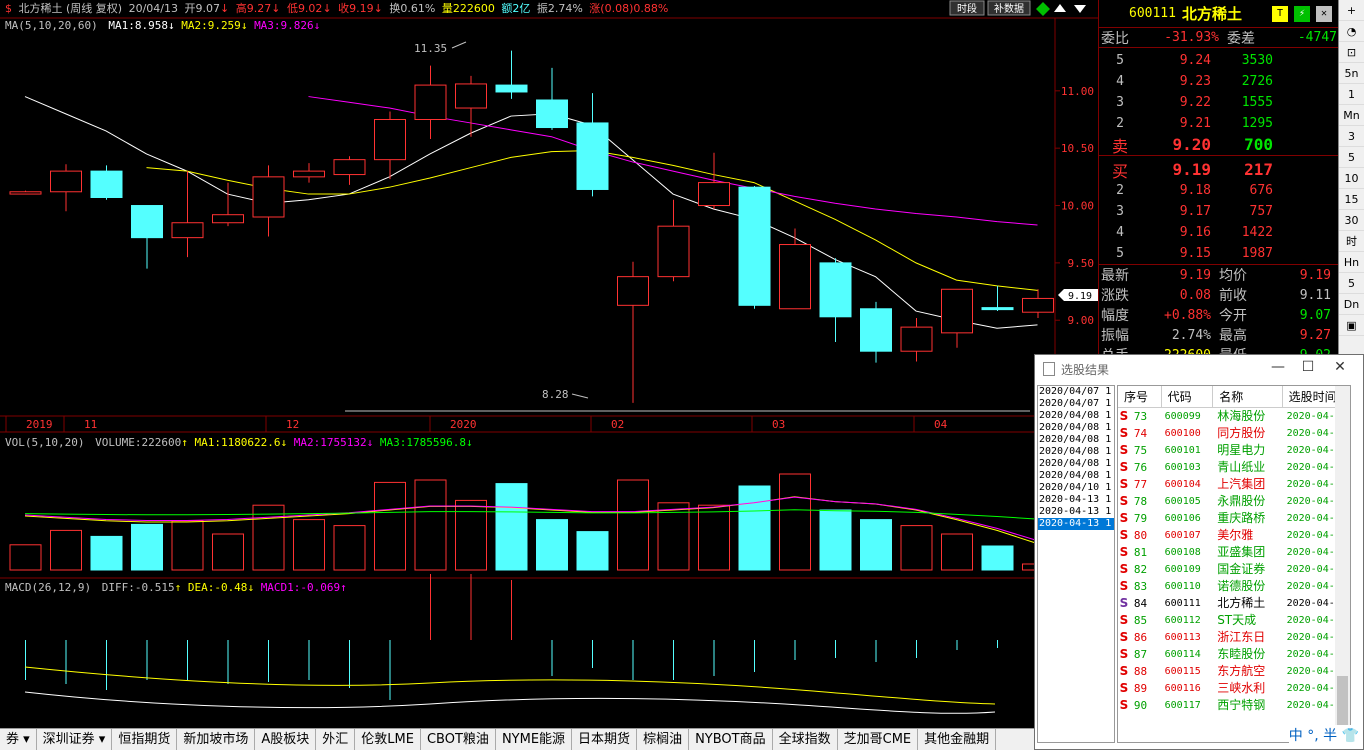 Image resolution: width=1364 pixels, height=750 pixels. Describe the element at coordinates (1234, 518) in the screenshot. I see `table-row: S 79 600106 重庆路桥 2020-04-13` at that location.